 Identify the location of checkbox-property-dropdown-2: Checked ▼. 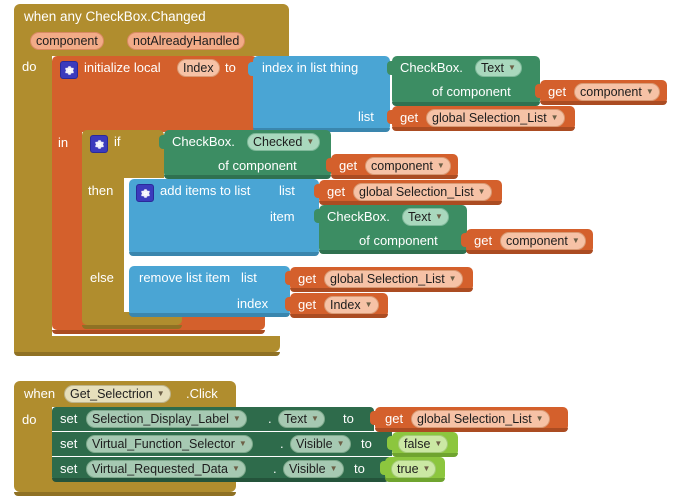
(284, 142).